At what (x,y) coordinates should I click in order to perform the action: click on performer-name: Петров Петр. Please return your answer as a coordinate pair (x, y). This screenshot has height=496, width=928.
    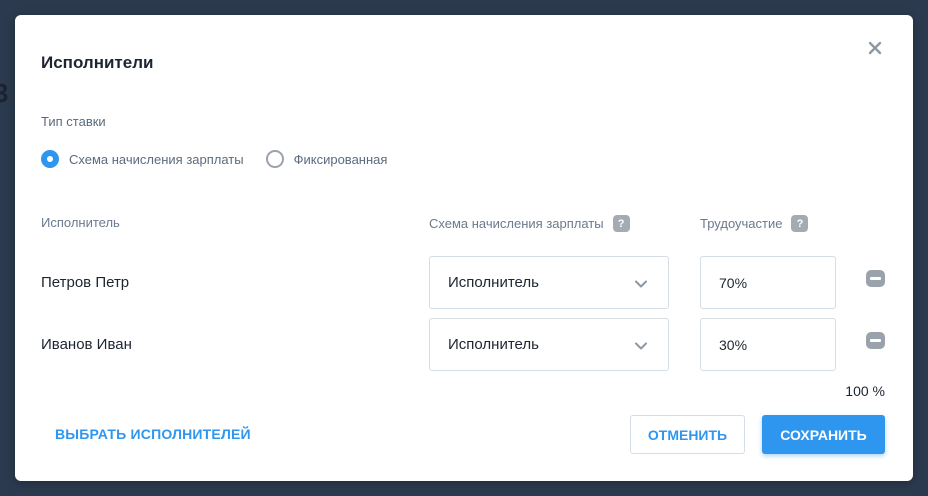
    Looking at the image, I should click on (85, 282).